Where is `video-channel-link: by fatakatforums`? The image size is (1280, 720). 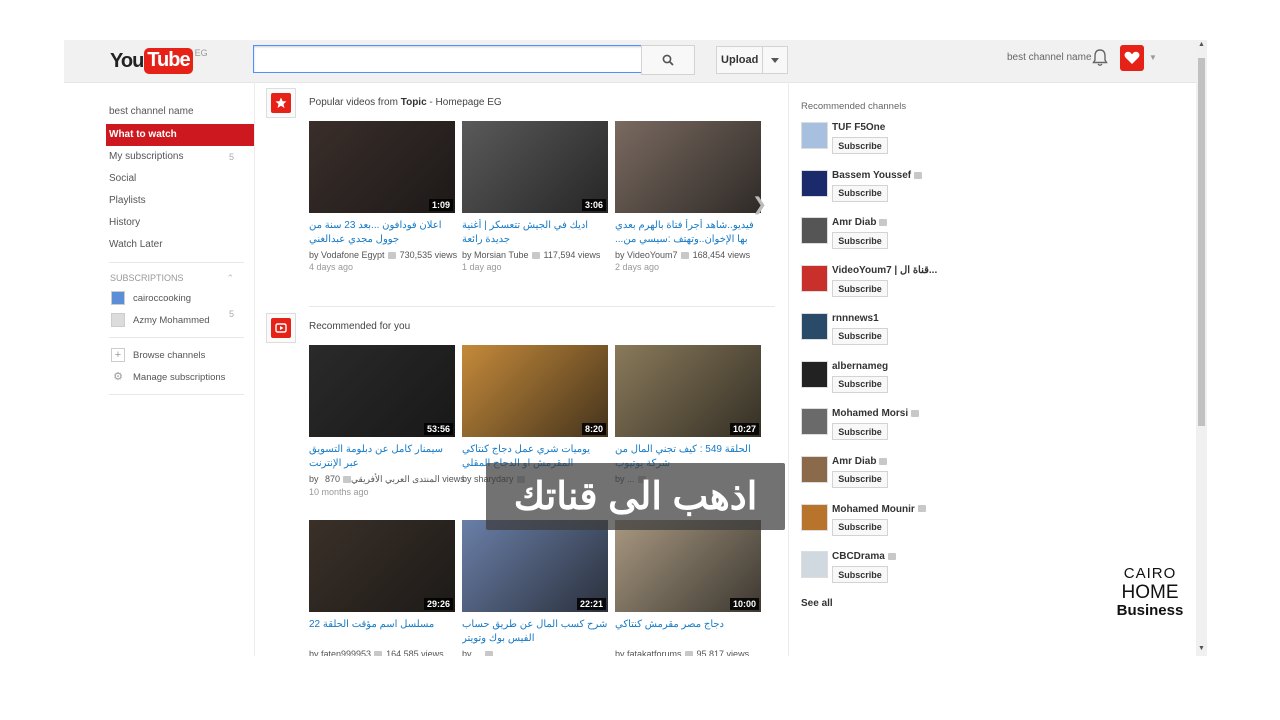 video-channel-link: by fatakatforums is located at coordinates (648, 652).